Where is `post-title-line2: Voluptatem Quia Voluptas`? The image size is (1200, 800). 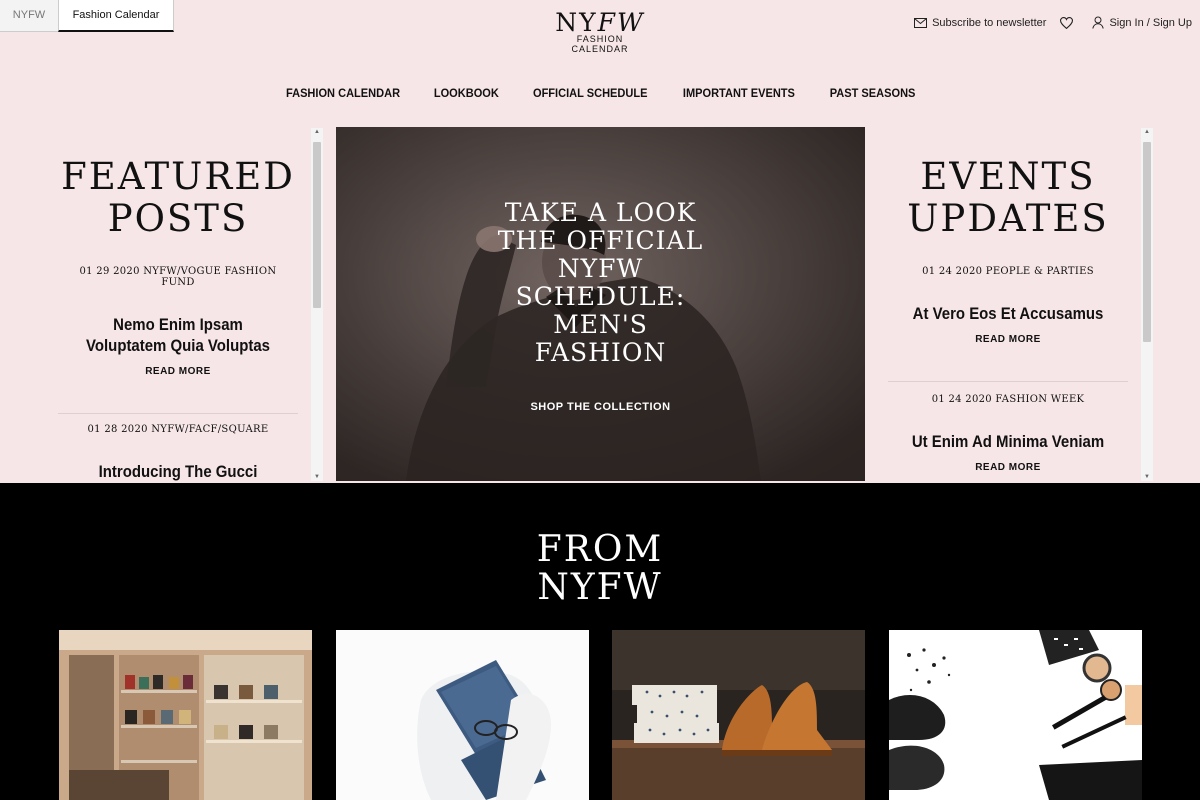 post-title-line2: Voluptatem Quia Voluptas is located at coordinates (178, 345).